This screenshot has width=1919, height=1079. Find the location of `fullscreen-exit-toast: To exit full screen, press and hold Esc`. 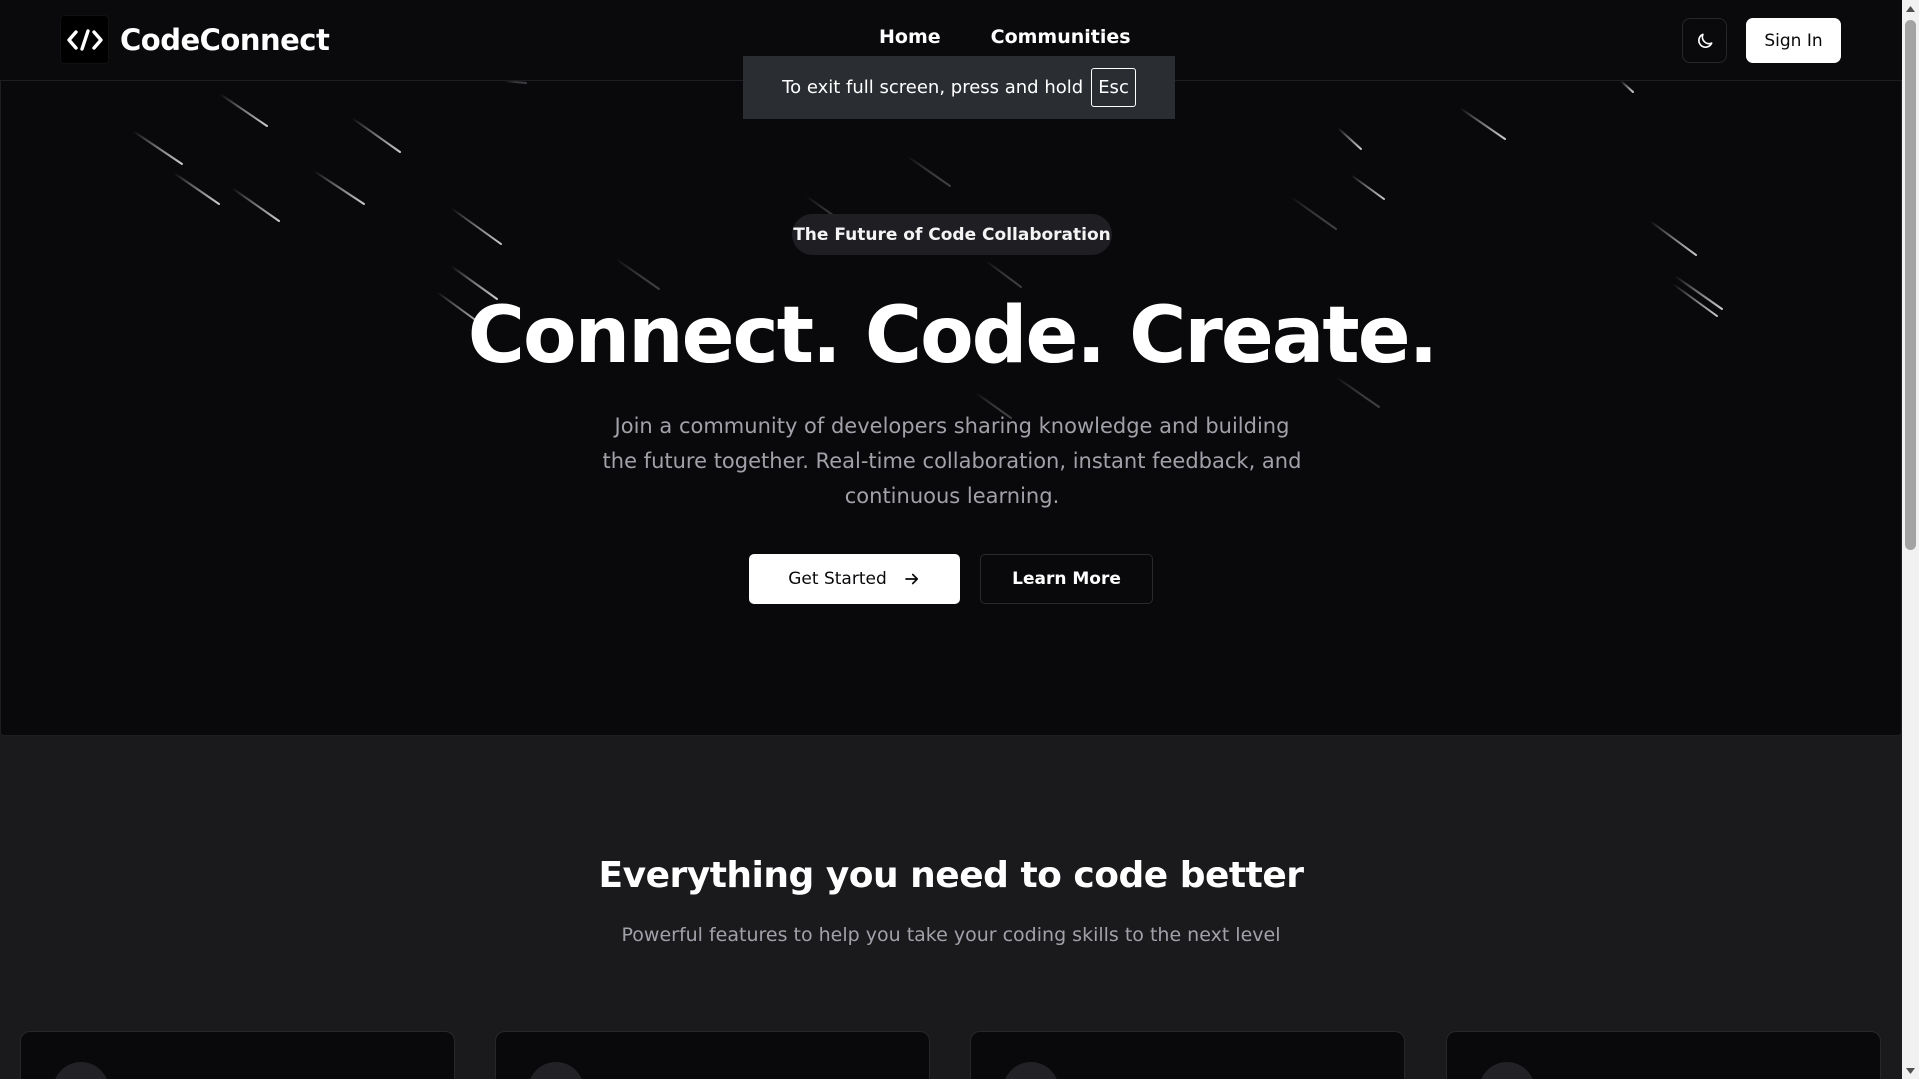

fullscreen-exit-toast: To exit full screen, press and hold Esc is located at coordinates (959, 87).